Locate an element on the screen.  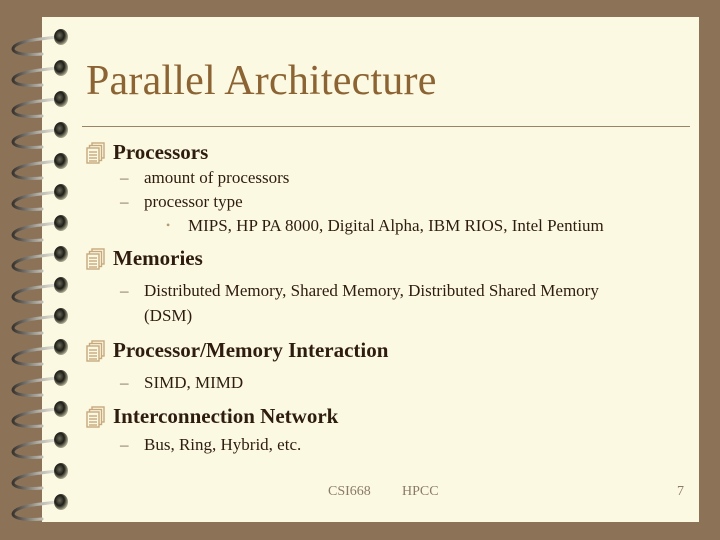
title-divider is located at coordinates (386, 126).